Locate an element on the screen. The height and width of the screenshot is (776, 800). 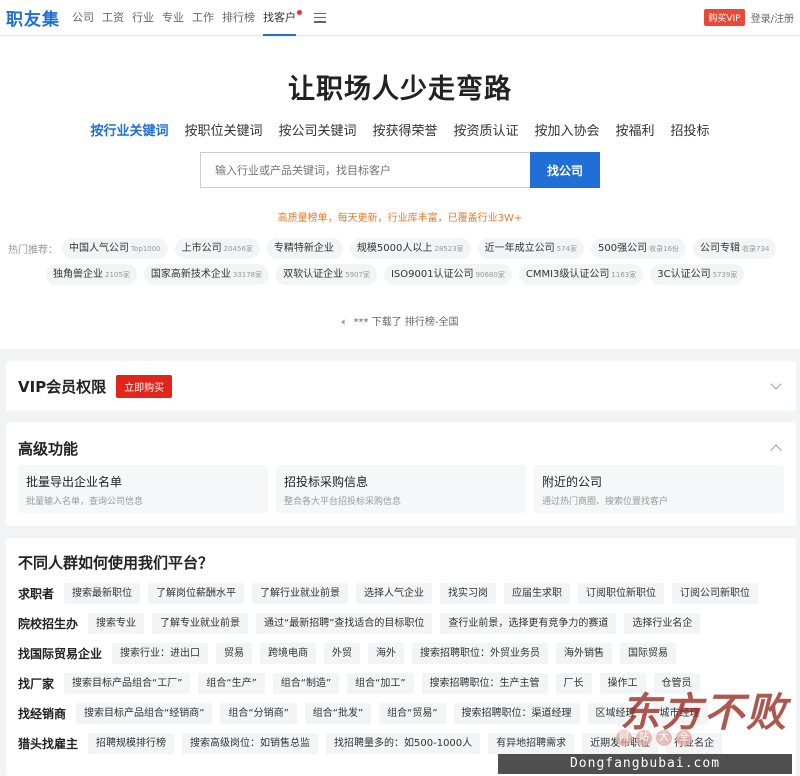
nav-item-major: 专业 is located at coordinates (173, 18).